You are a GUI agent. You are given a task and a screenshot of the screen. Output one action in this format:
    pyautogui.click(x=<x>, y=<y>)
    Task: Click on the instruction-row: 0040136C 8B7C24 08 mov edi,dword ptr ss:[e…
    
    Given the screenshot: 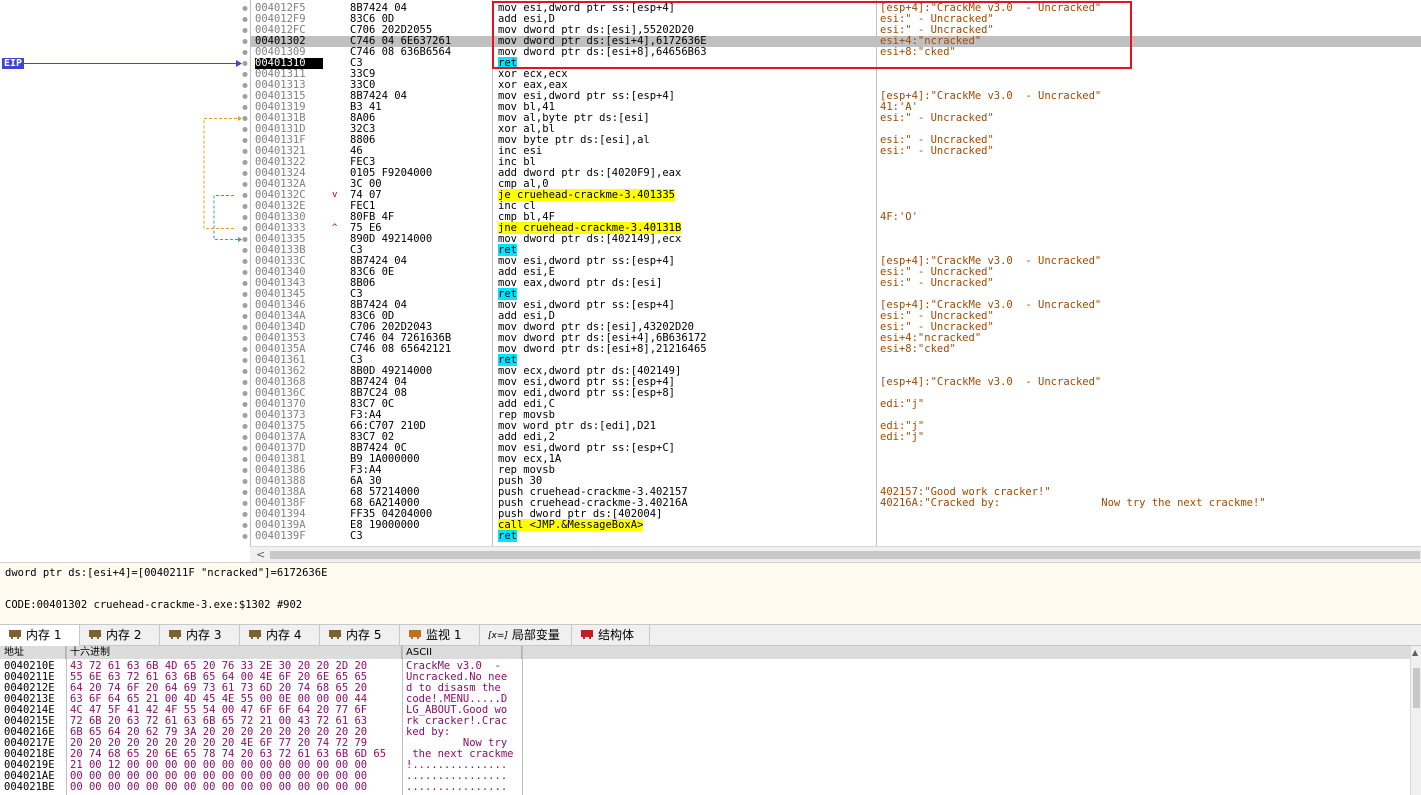 What is the action you would take?
    pyautogui.click(x=835, y=393)
    